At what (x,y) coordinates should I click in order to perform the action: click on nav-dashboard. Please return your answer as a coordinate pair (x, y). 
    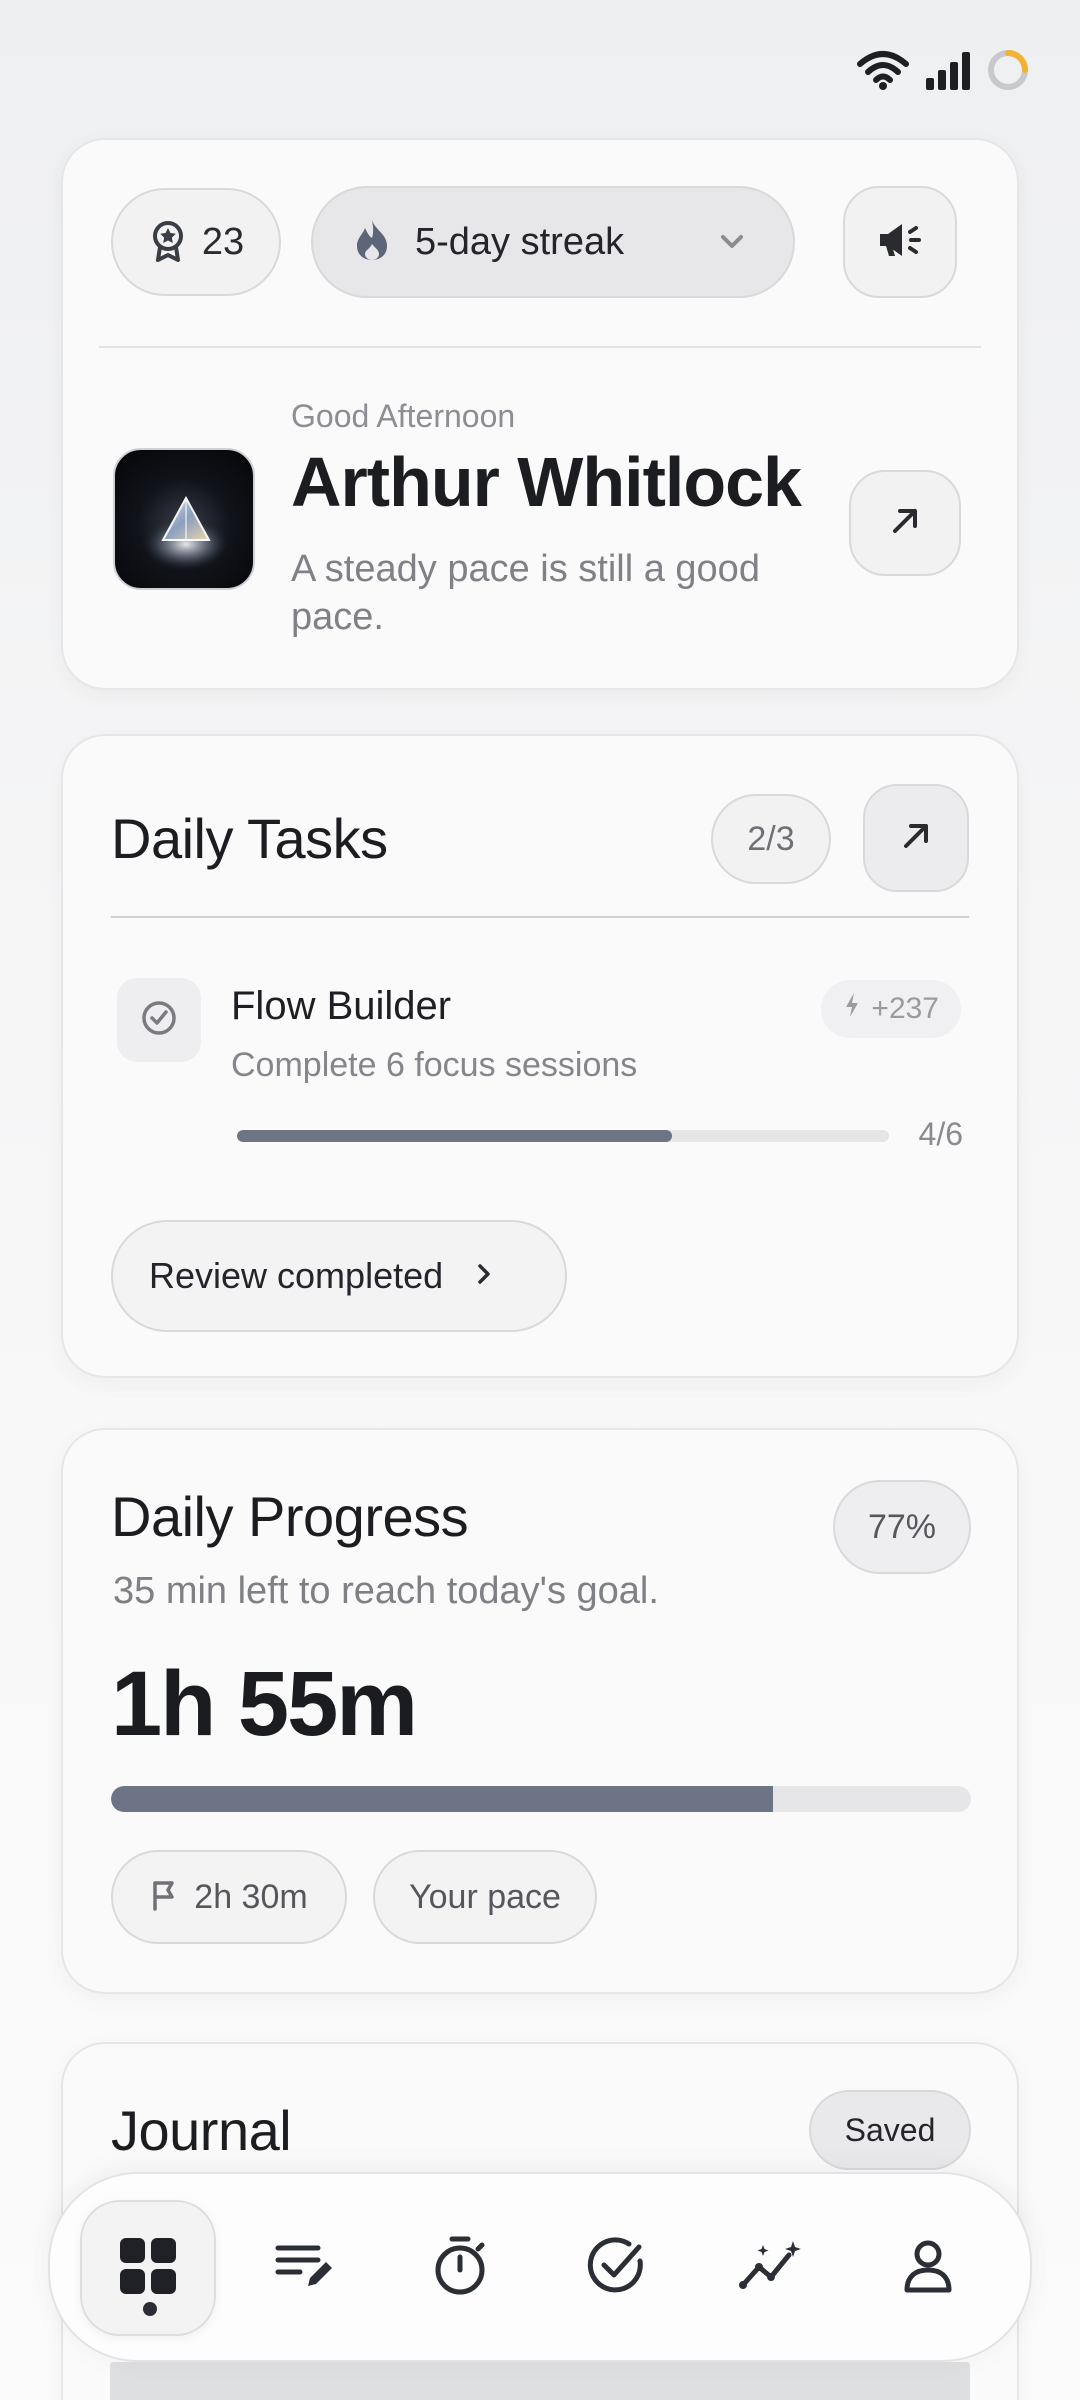
    Looking at the image, I should click on (148, 2268).